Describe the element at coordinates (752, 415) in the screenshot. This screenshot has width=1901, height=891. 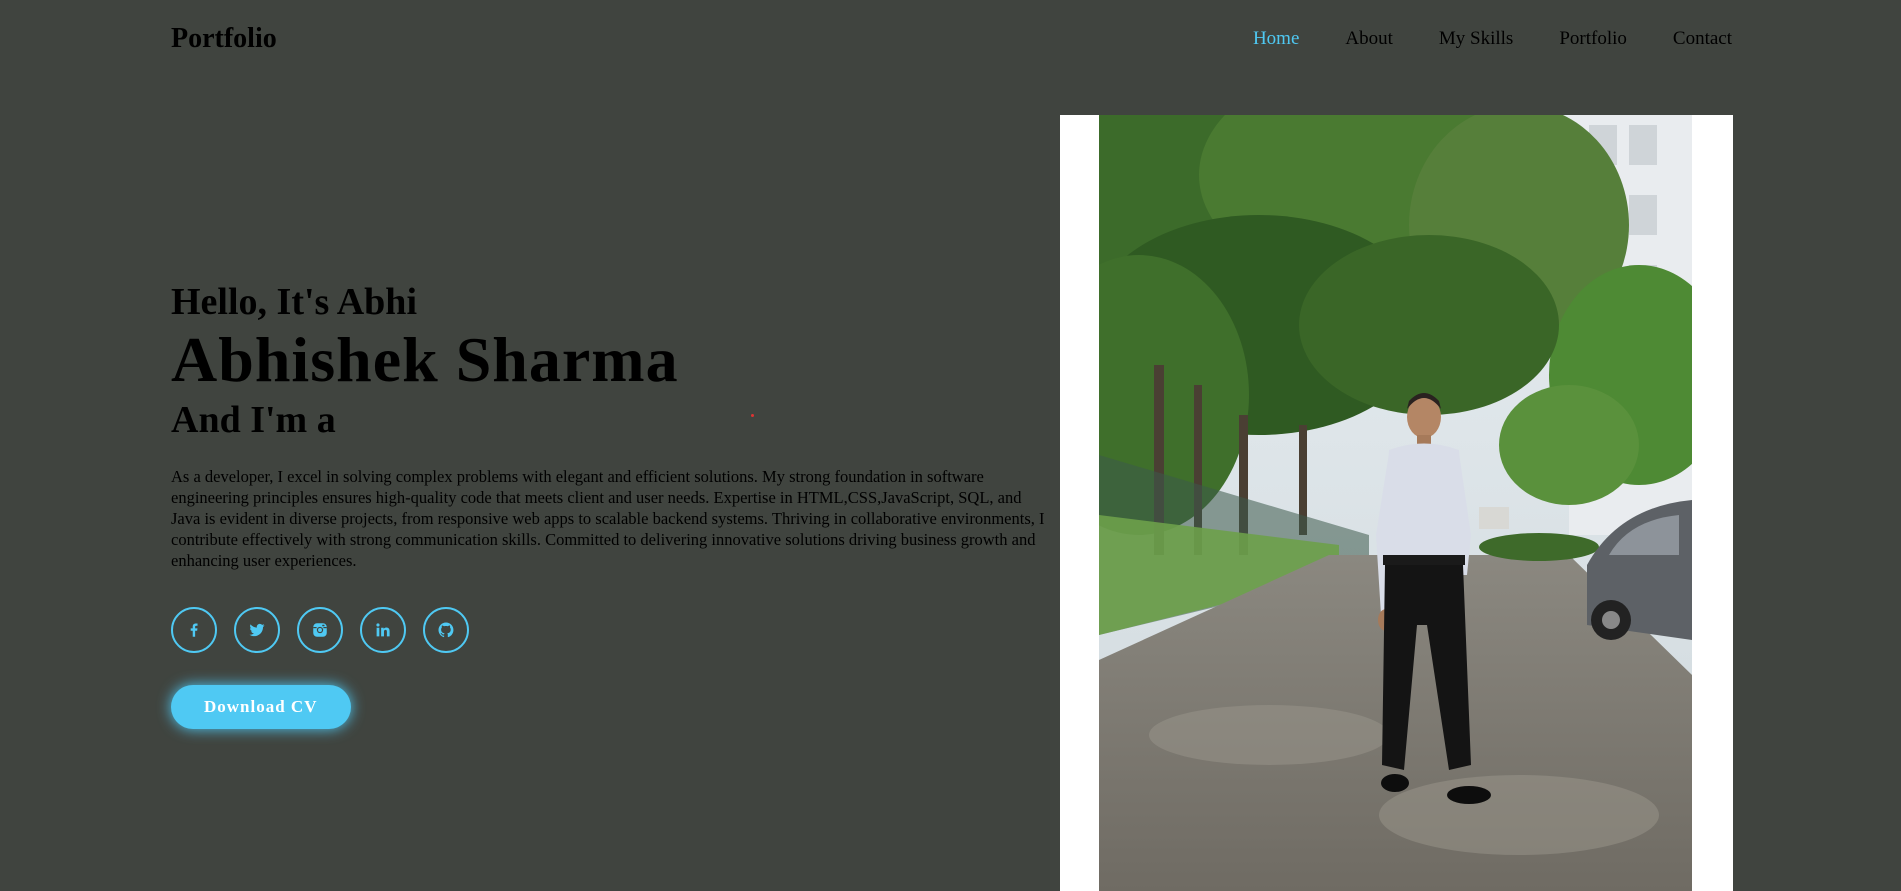
I see `cursor-dot` at that location.